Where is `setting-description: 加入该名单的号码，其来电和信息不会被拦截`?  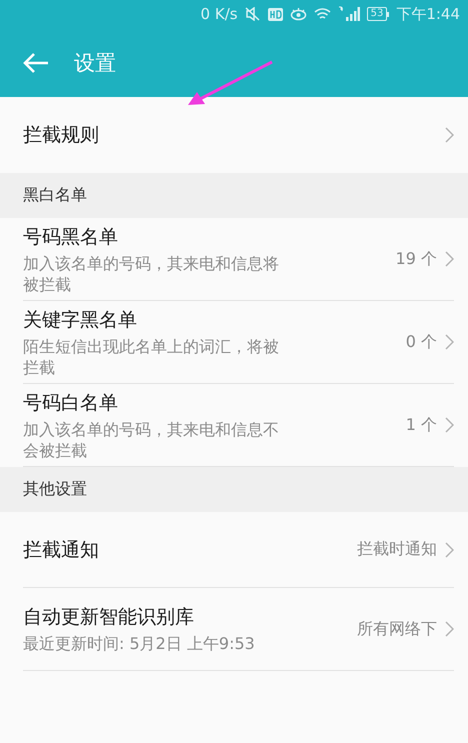
setting-description: 加入该名单的号码，其来电和信息不会被拦截 is located at coordinates (151, 439).